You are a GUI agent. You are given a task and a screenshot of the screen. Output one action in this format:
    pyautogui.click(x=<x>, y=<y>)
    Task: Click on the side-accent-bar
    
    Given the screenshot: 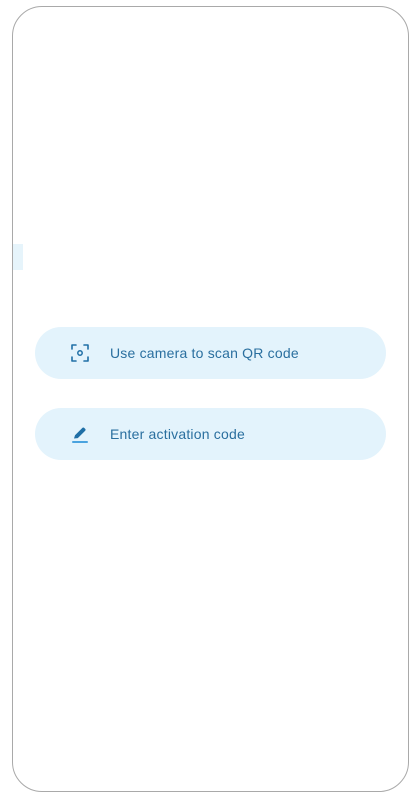 What is the action you would take?
    pyautogui.click(x=18, y=257)
    